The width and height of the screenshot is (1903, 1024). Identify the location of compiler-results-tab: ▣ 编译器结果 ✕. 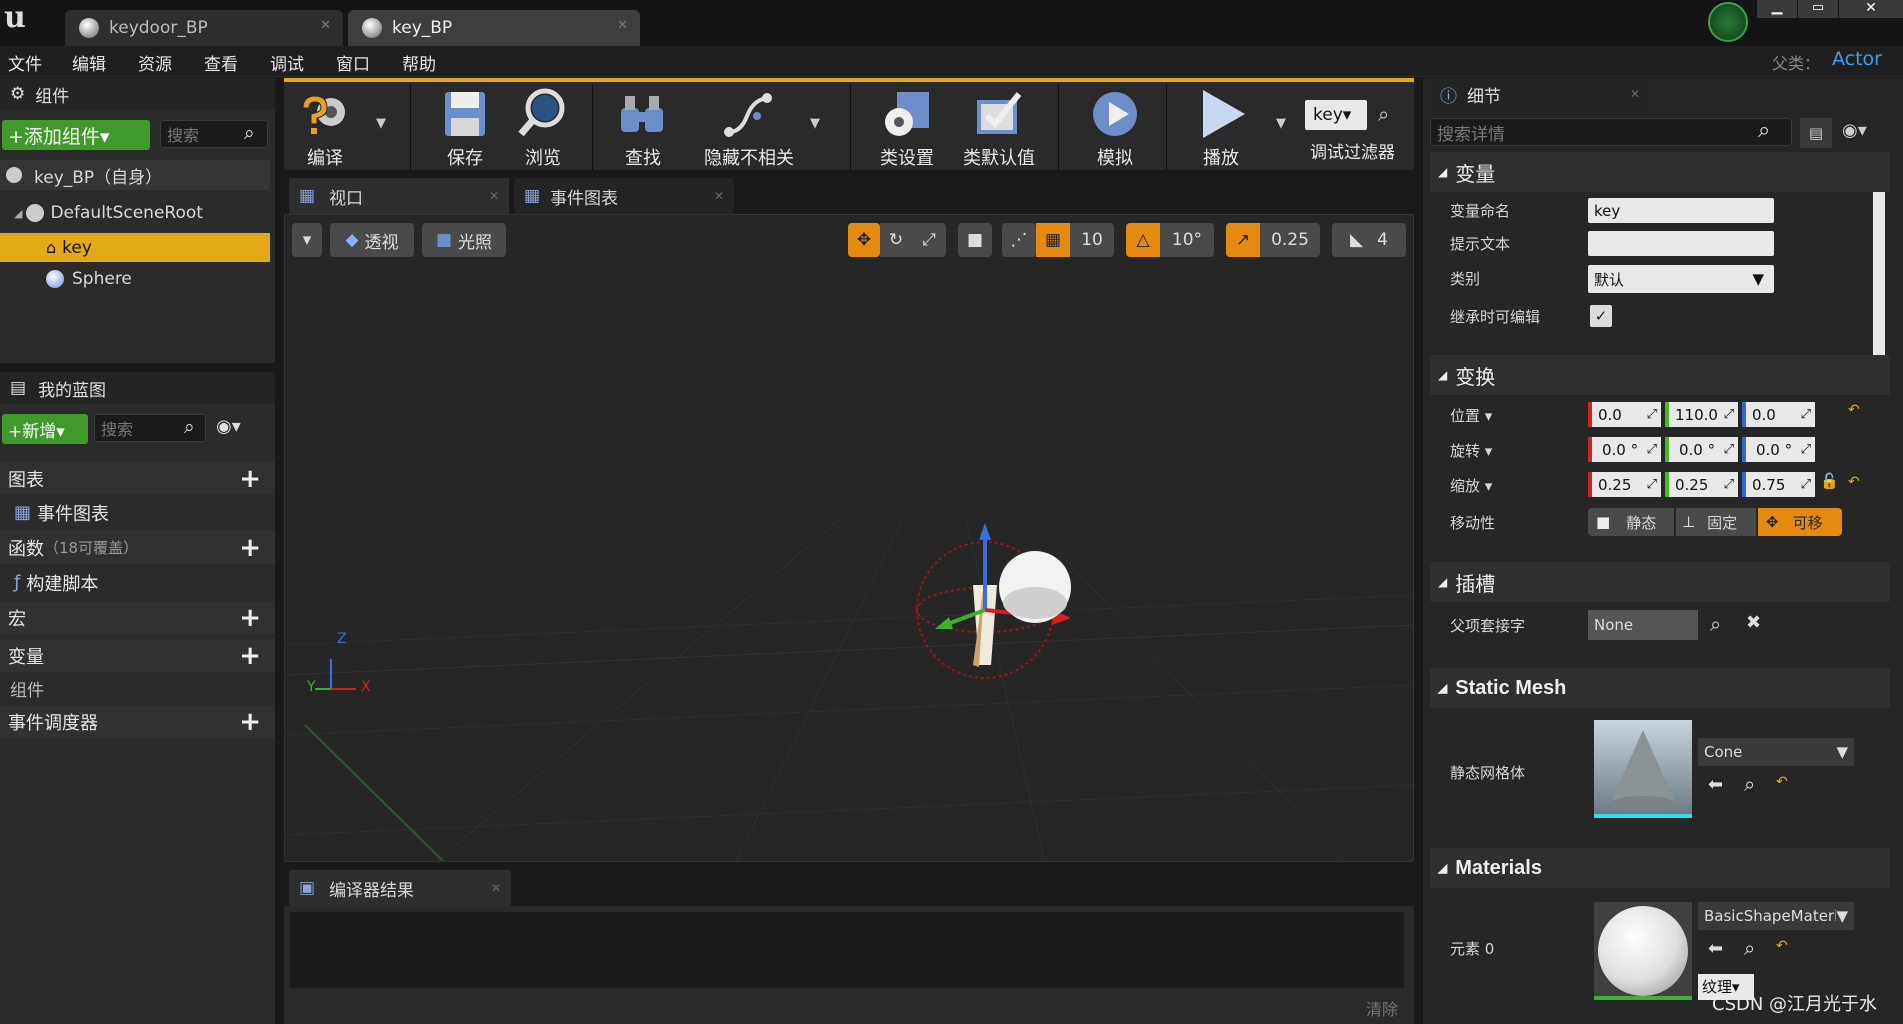
(400, 888).